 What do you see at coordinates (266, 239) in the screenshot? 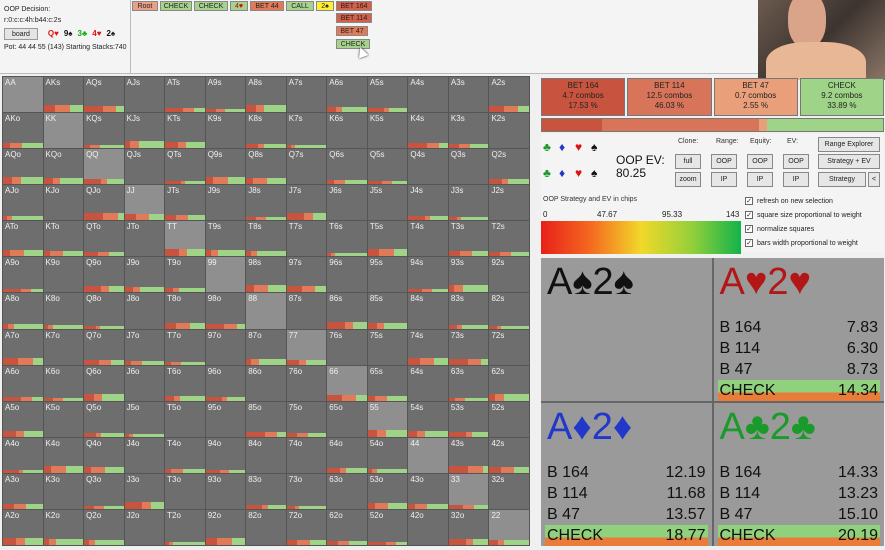
I see `hand-cell: T8s` at bounding box center [266, 239].